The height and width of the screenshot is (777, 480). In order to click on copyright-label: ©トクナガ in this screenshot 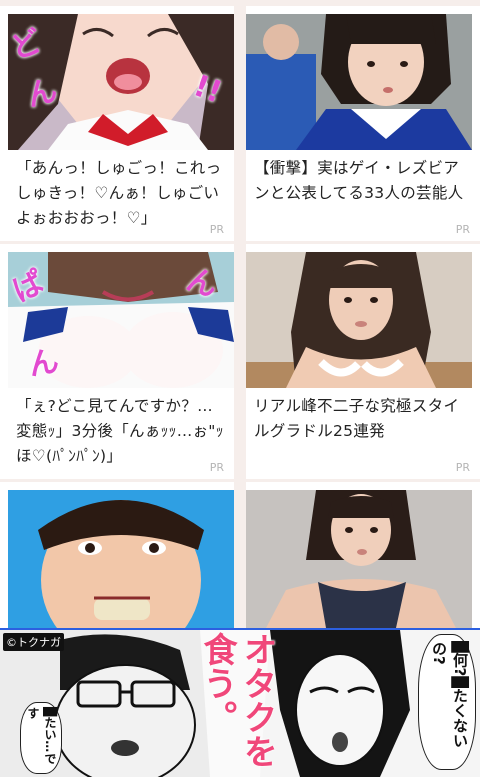, I will do `click(33, 642)`.